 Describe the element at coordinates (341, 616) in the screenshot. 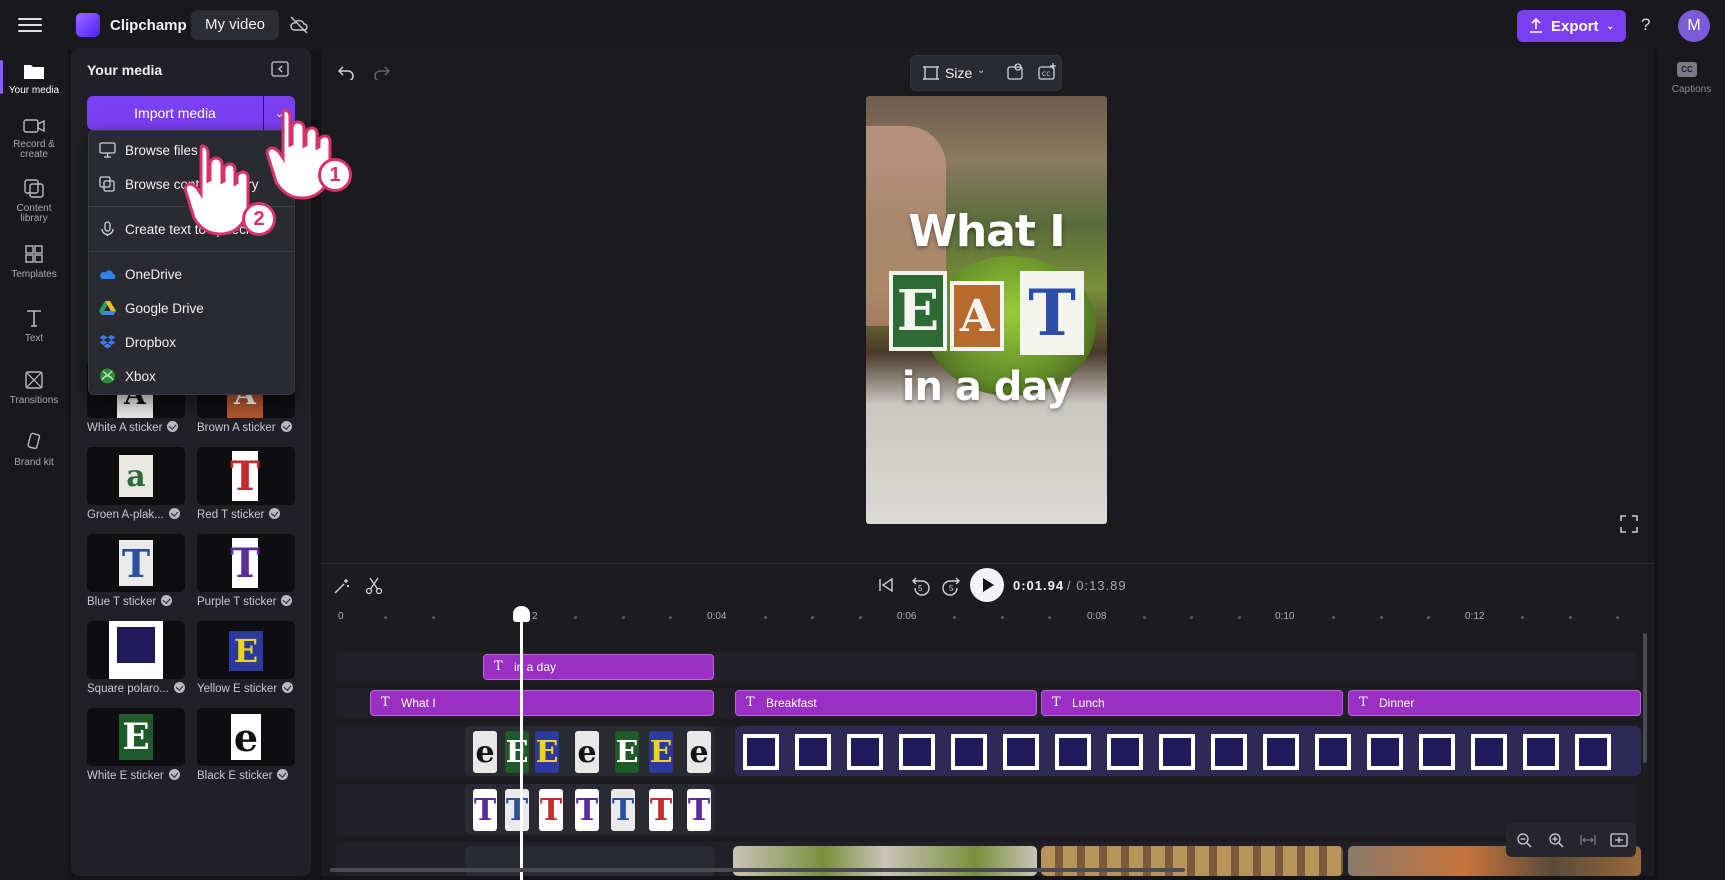

I see `ruler-label: 0` at that location.